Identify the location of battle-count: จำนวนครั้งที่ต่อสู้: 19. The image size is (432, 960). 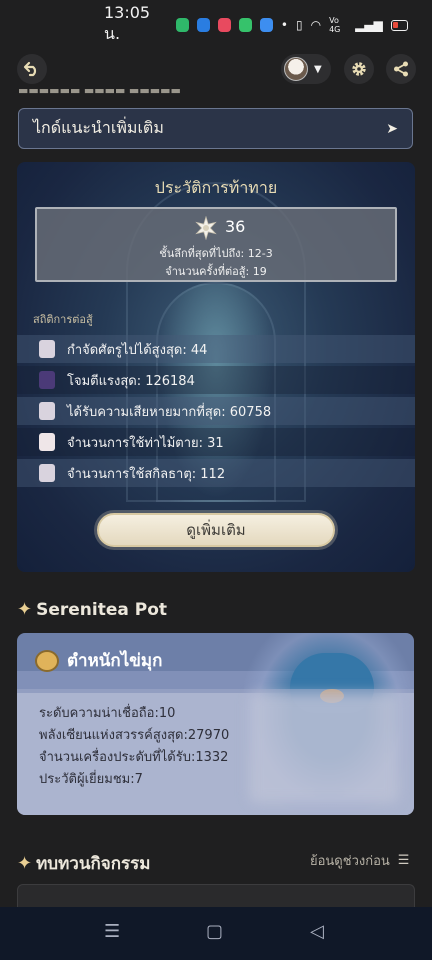
(216, 271).